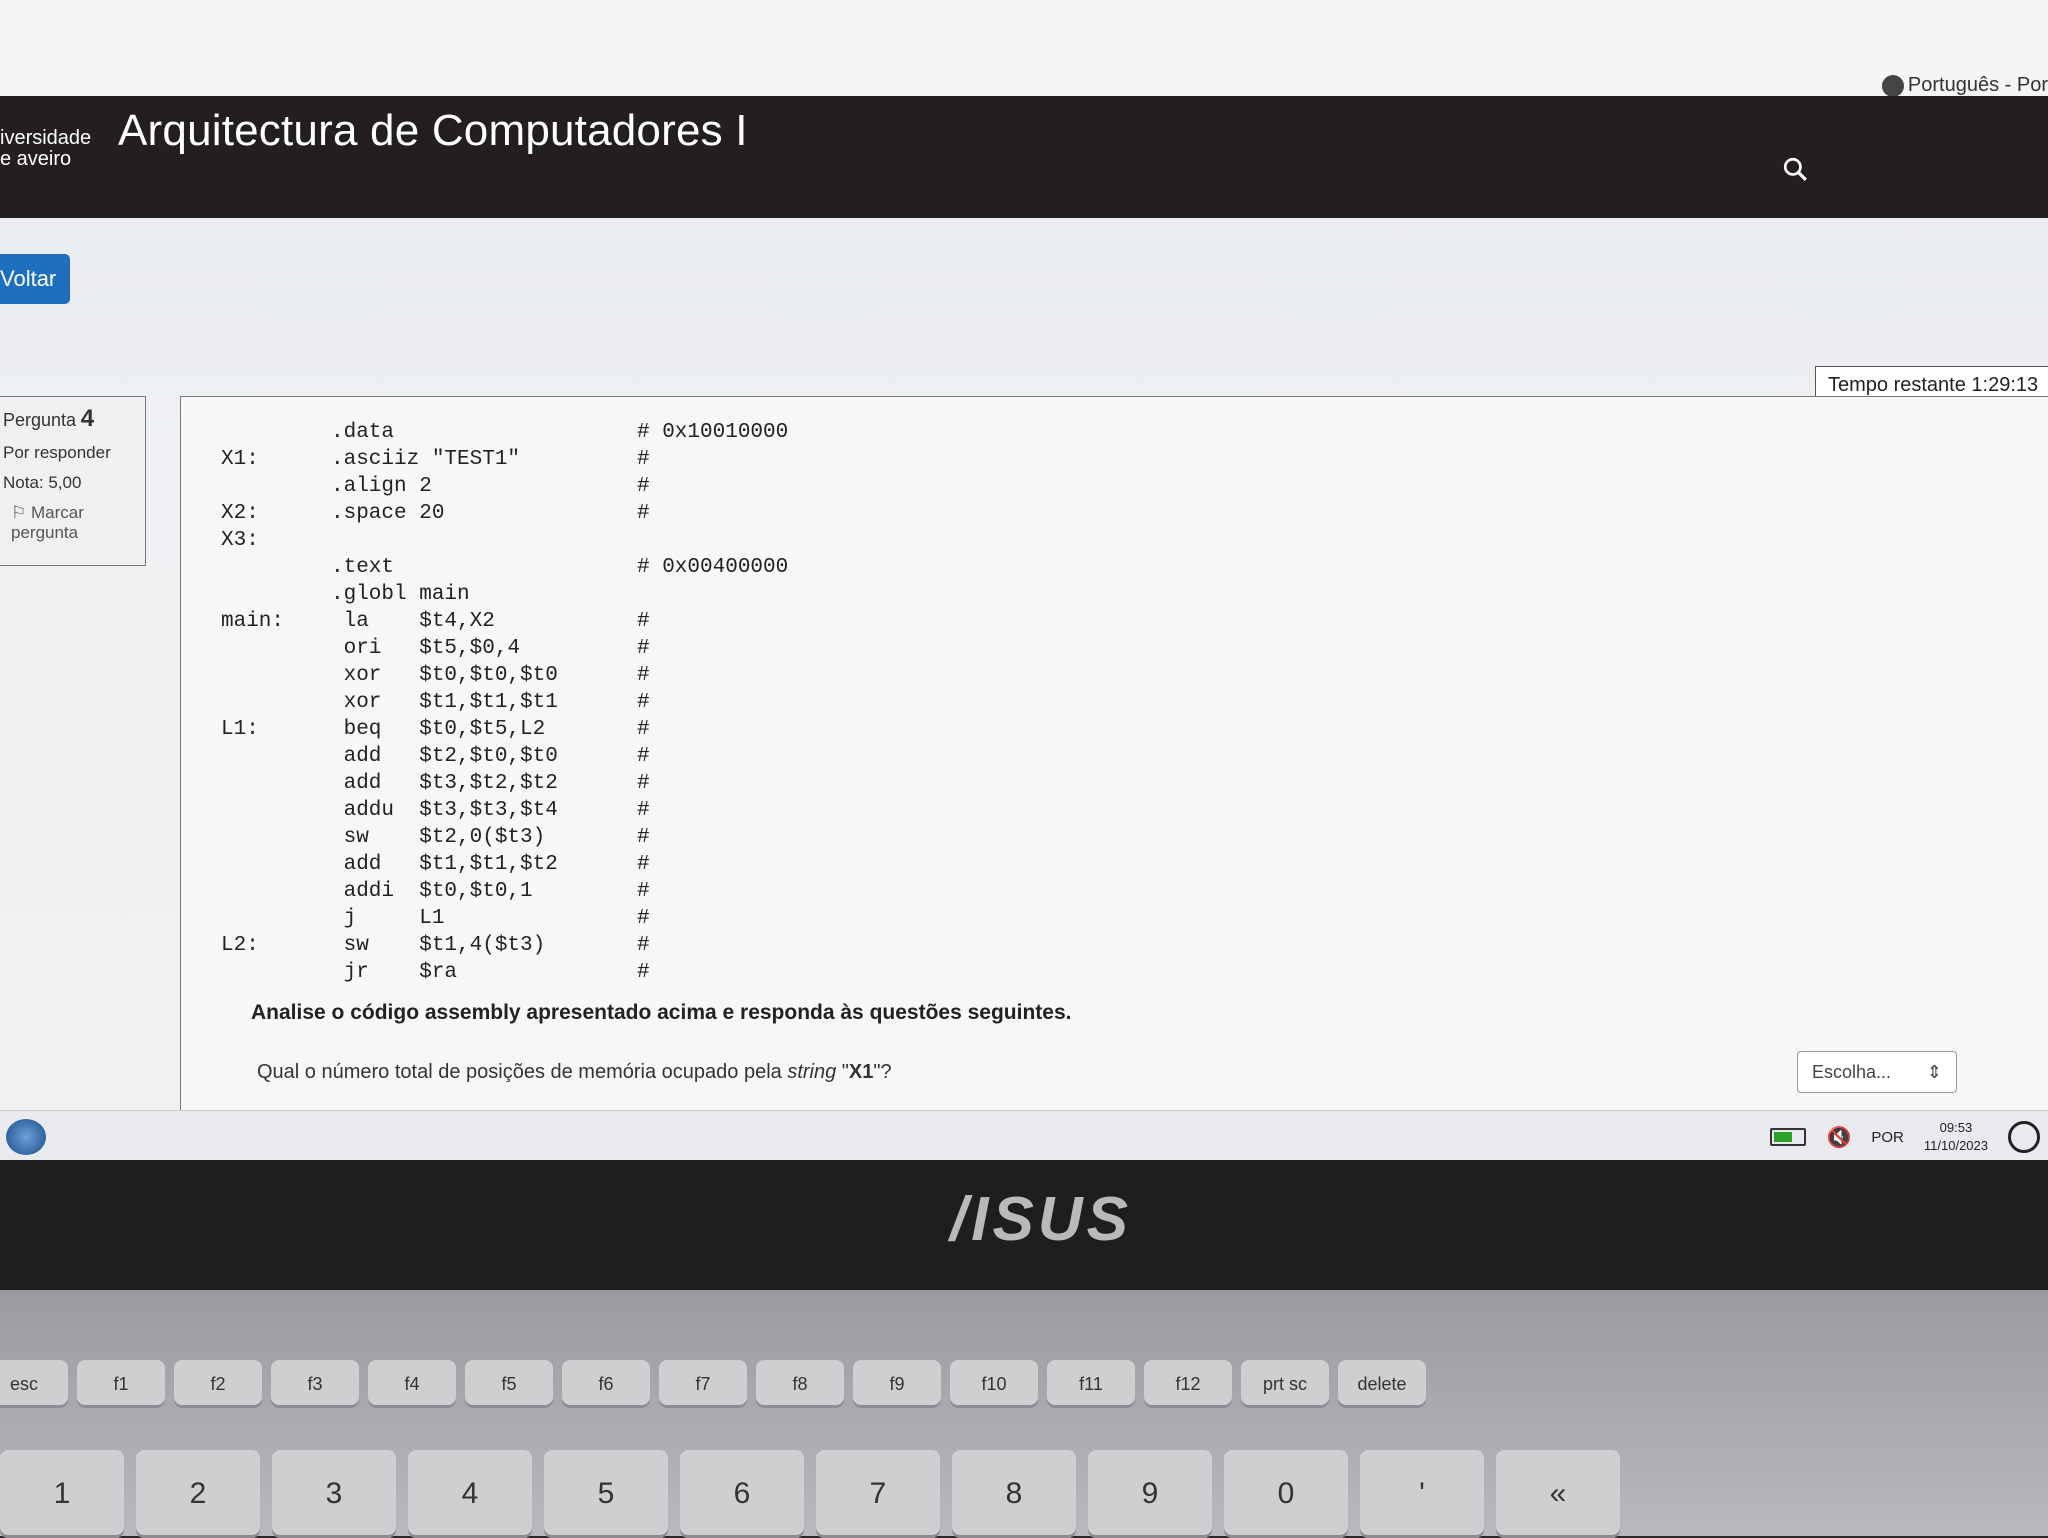  I want to click on code-instruction: .align 2, so click(381, 486).